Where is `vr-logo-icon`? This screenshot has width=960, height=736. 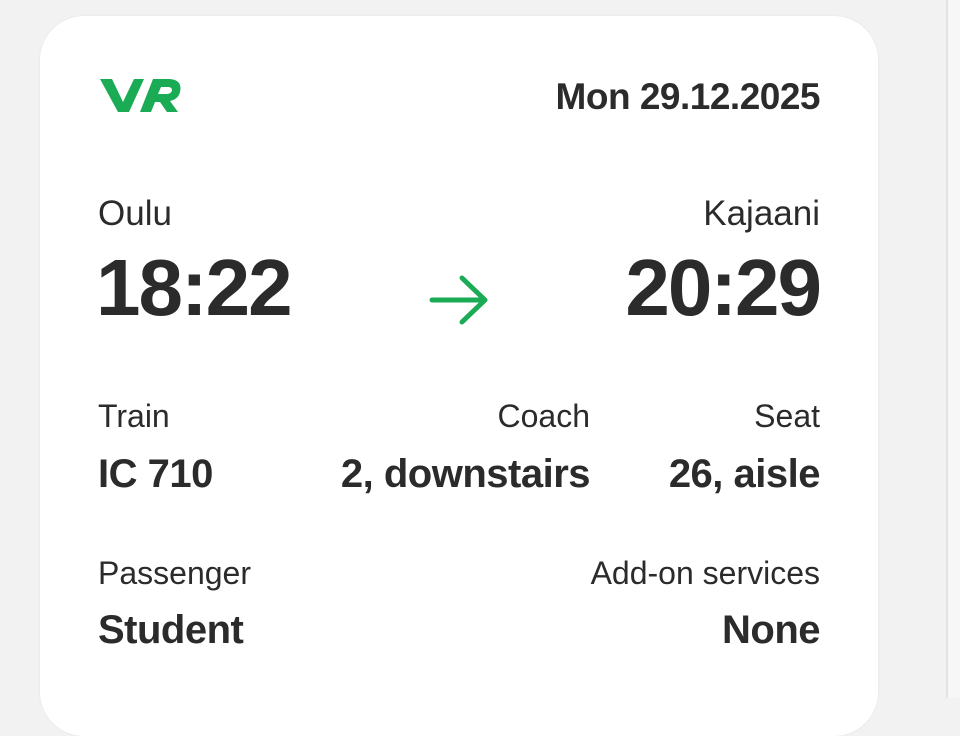 vr-logo-icon is located at coordinates (140, 95).